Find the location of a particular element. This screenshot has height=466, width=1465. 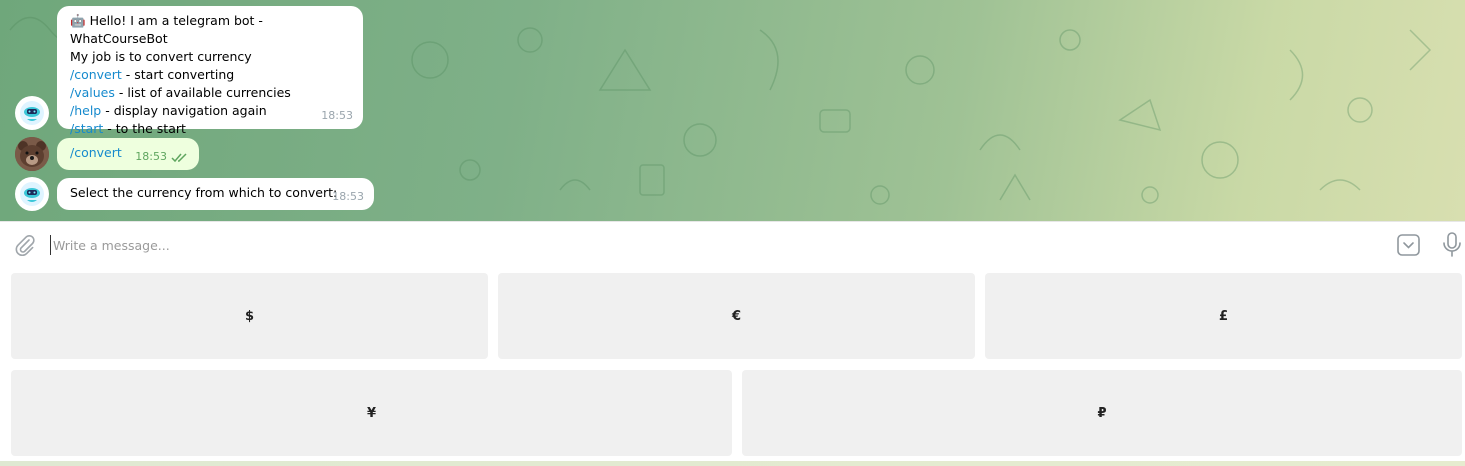

message-composer is located at coordinates (732, 244).